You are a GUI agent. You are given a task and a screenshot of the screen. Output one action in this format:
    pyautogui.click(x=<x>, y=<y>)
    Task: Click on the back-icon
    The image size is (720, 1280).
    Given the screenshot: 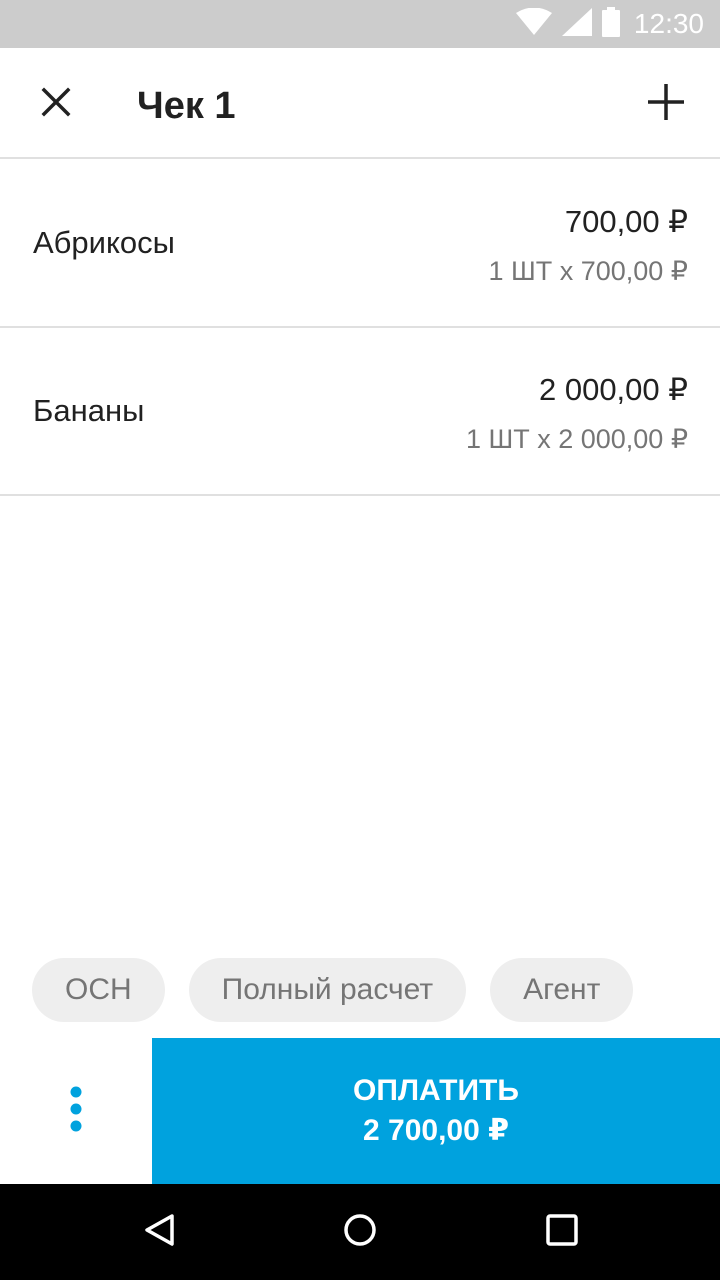 What is the action you would take?
    pyautogui.click(x=160, y=1232)
    